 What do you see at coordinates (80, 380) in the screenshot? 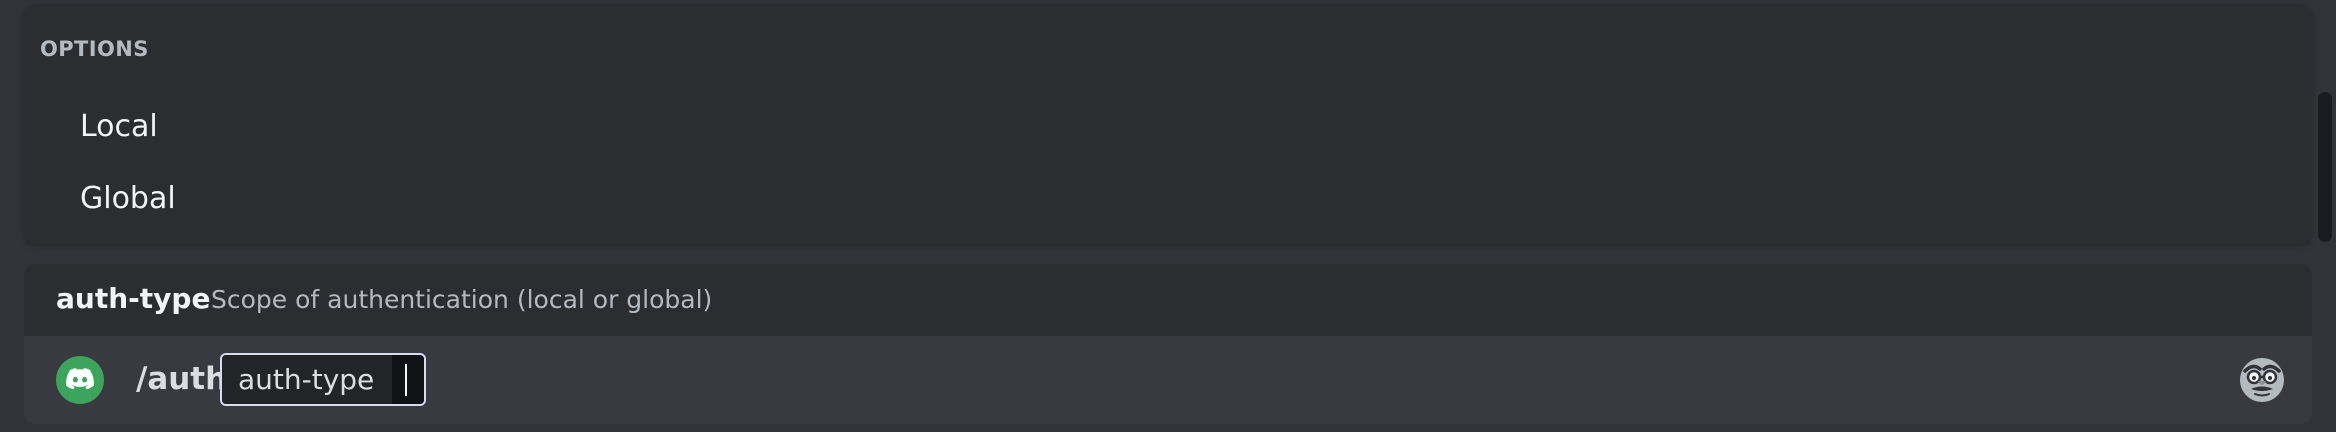
I see `discord-icon` at bounding box center [80, 380].